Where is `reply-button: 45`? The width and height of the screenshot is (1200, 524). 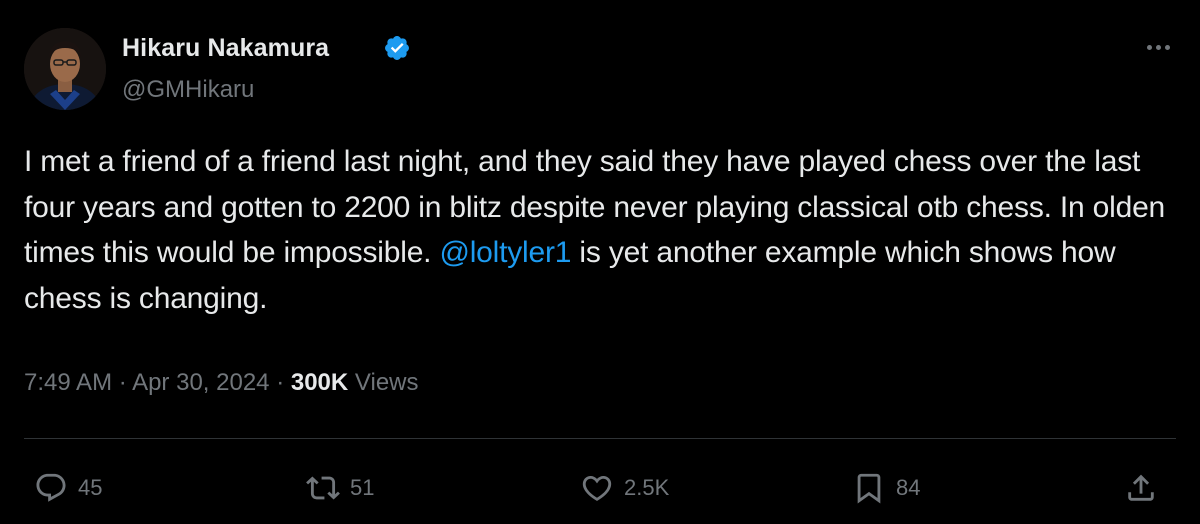
reply-button: 45 is located at coordinates (68, 488).